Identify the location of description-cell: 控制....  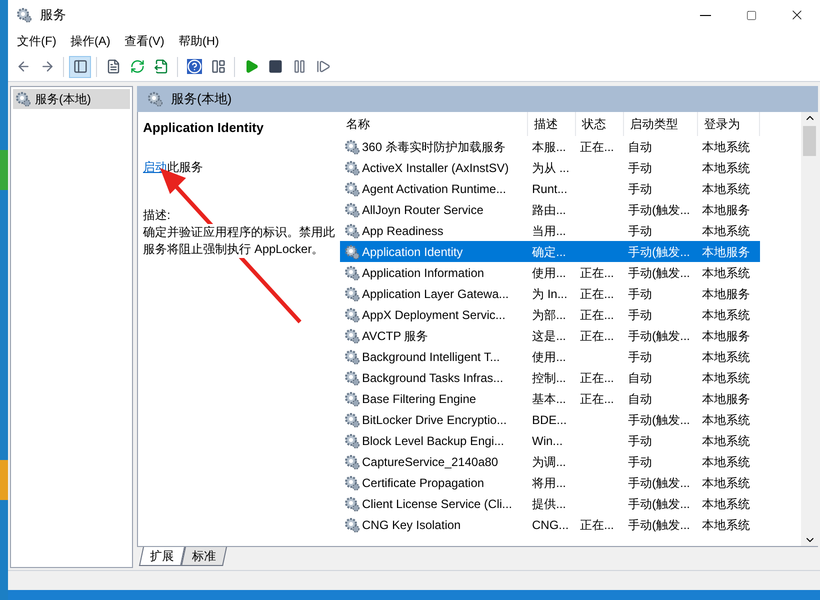
(549, 377).